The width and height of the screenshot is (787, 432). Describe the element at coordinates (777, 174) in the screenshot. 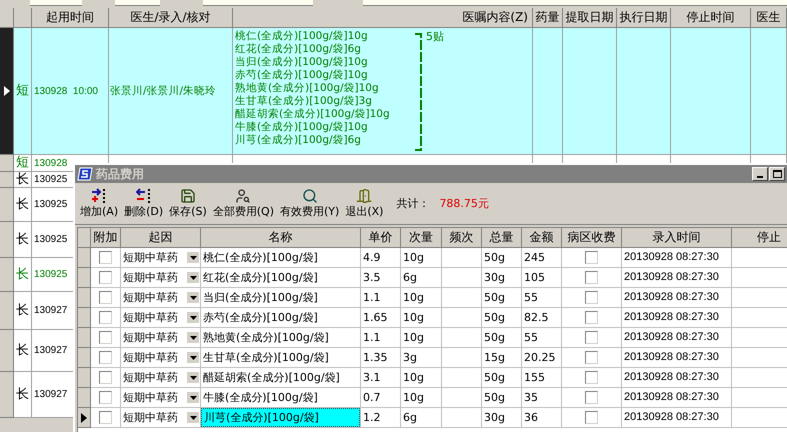

I see `maximize-button` at that location.